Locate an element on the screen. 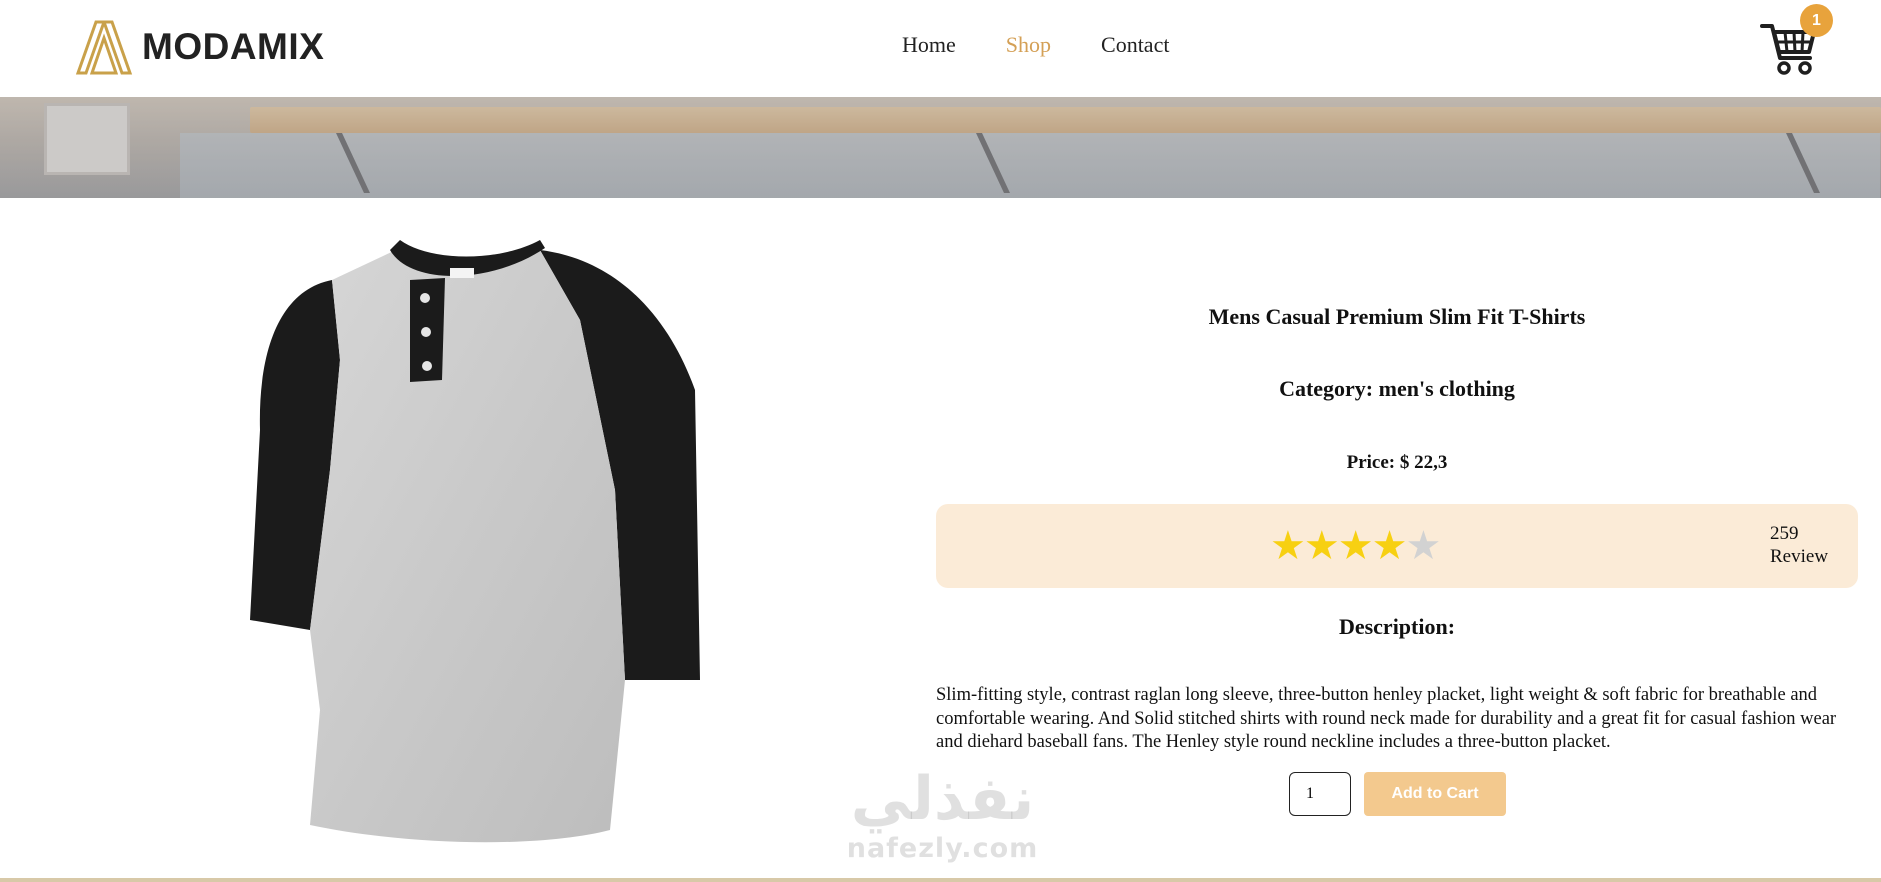 The width and height of the screenshot is (1881, 882). brand-name: MODAMIX is located at coordinates (233, 46).